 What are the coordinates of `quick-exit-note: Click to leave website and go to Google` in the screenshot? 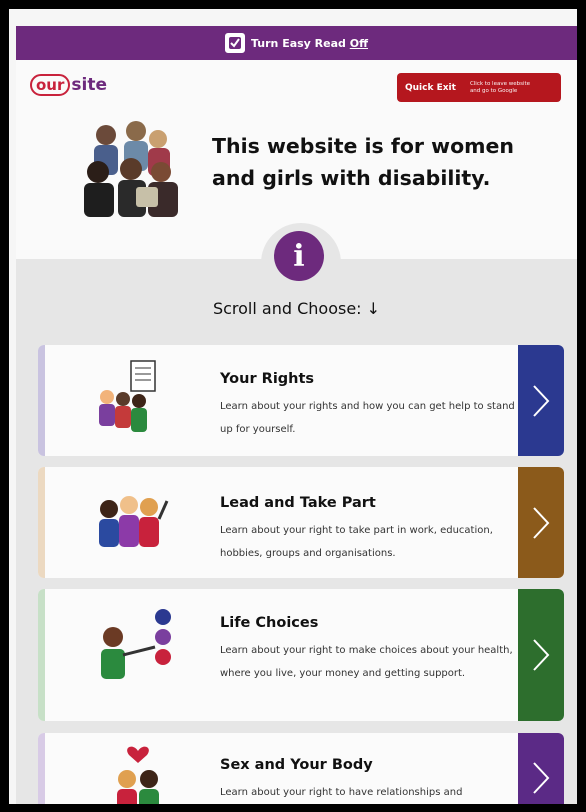 It's located at (500, 87).